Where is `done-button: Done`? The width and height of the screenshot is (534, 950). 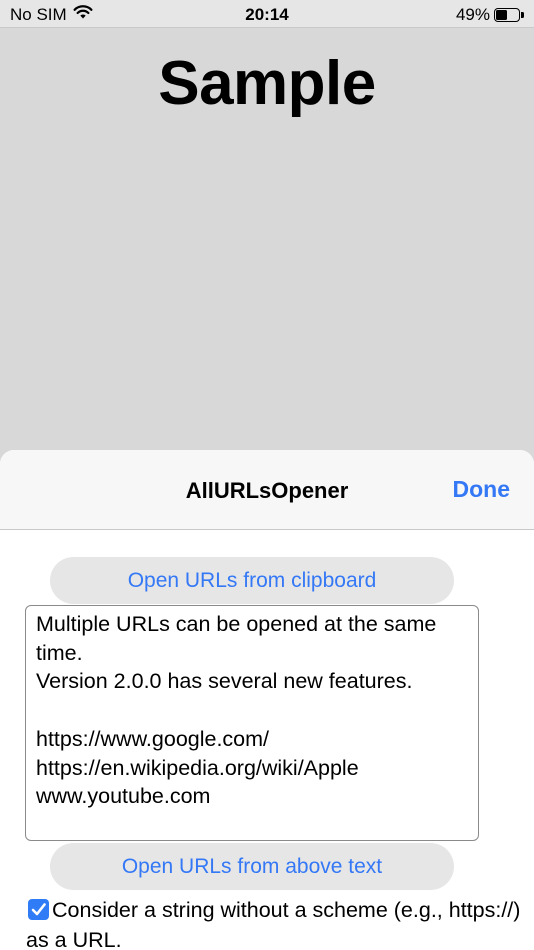 done-button: Done is located at coordinates (482, 489).